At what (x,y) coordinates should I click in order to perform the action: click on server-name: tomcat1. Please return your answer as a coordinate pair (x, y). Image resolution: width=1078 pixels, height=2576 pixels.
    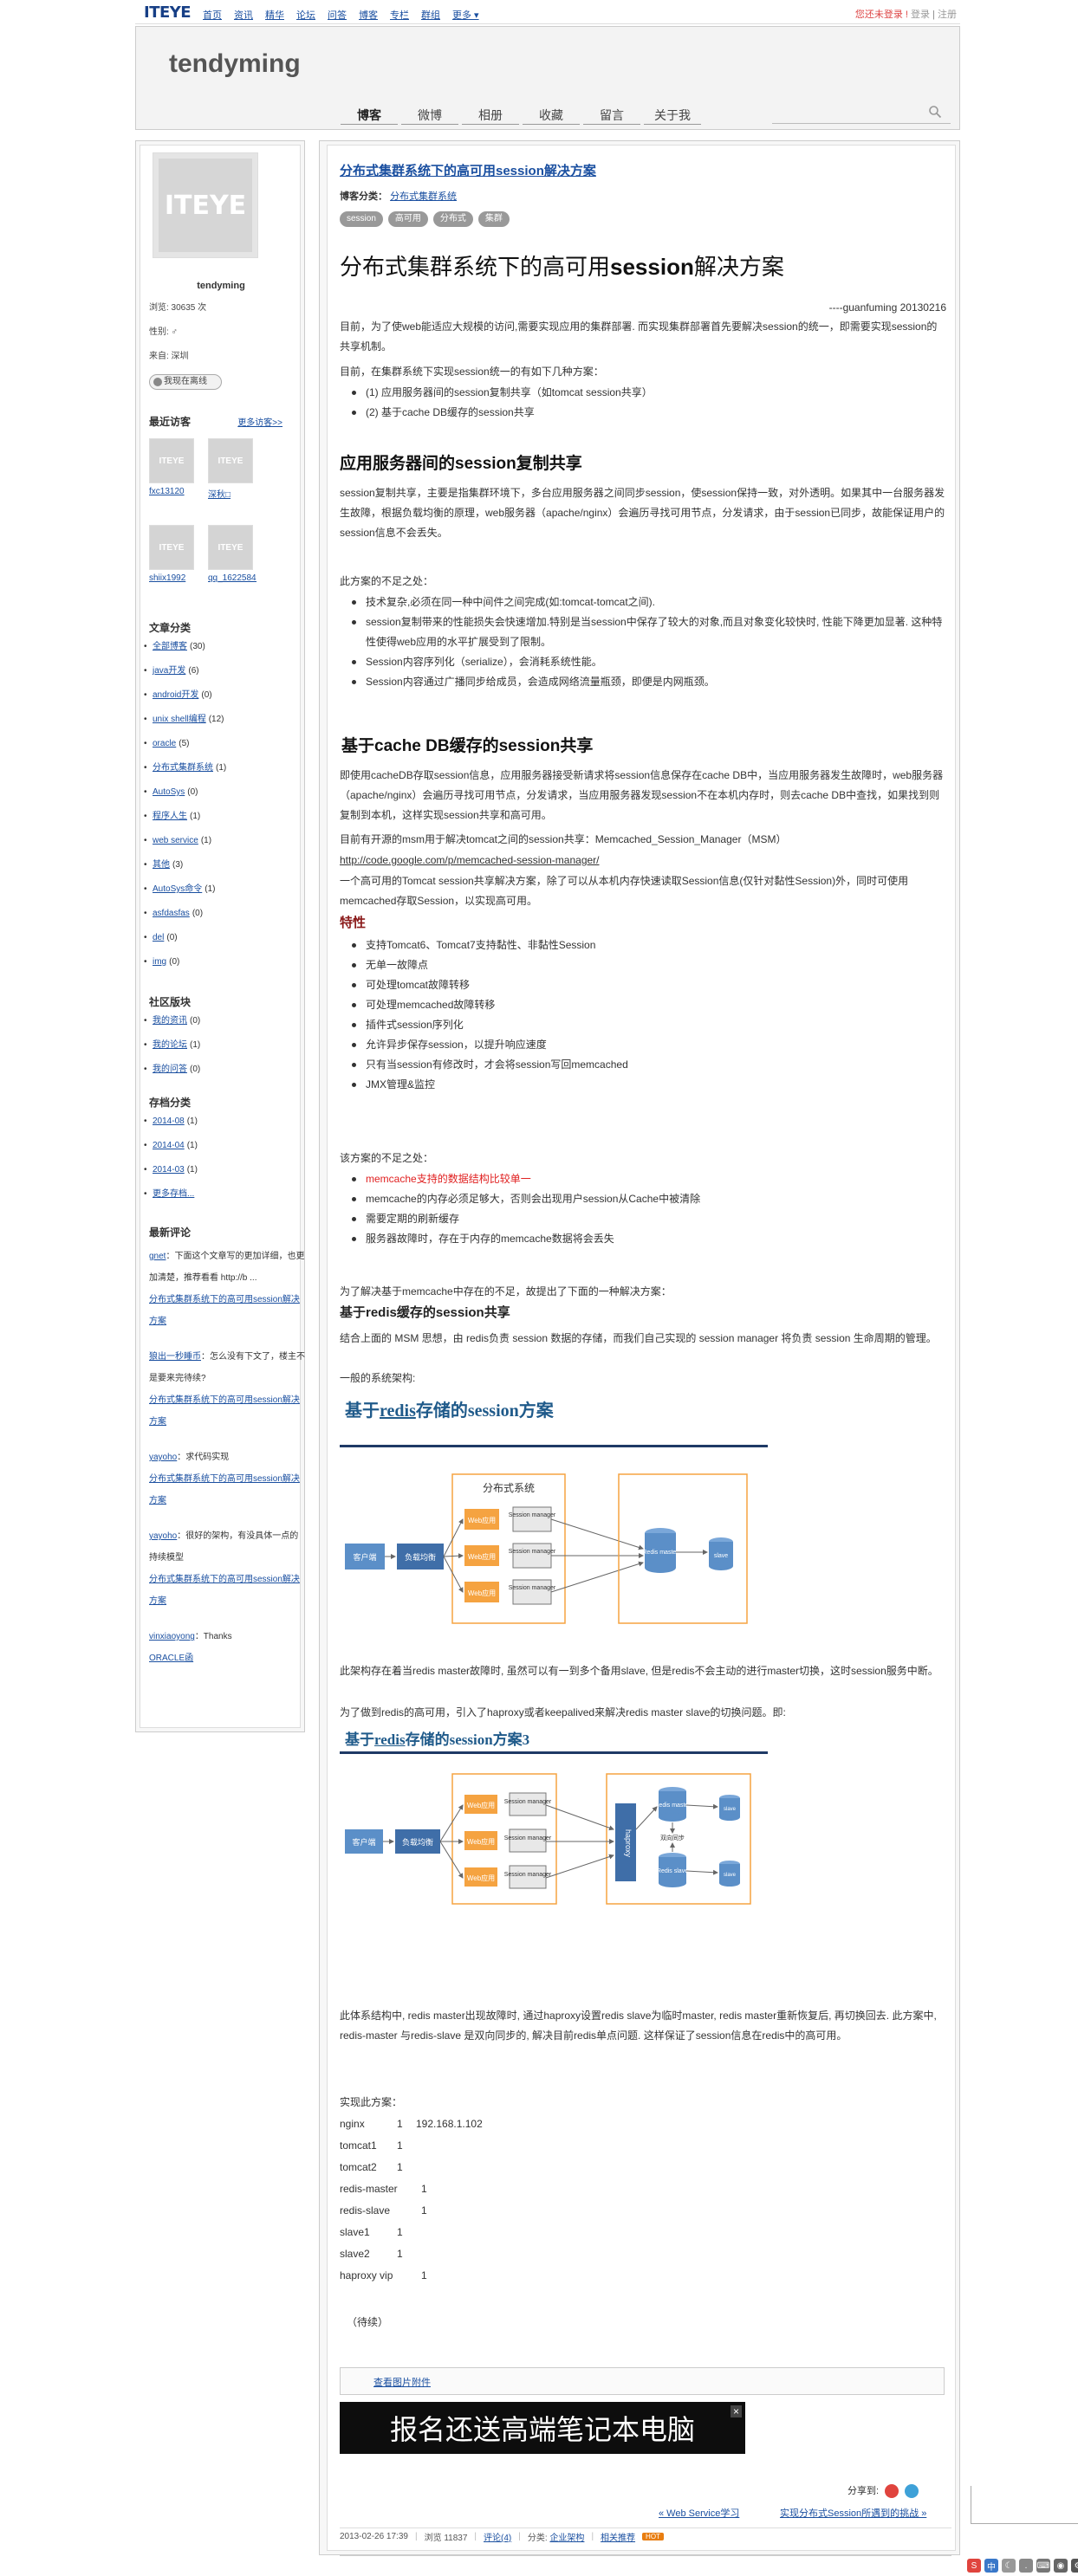
    Looking at the image, I should click on (358, 2145).